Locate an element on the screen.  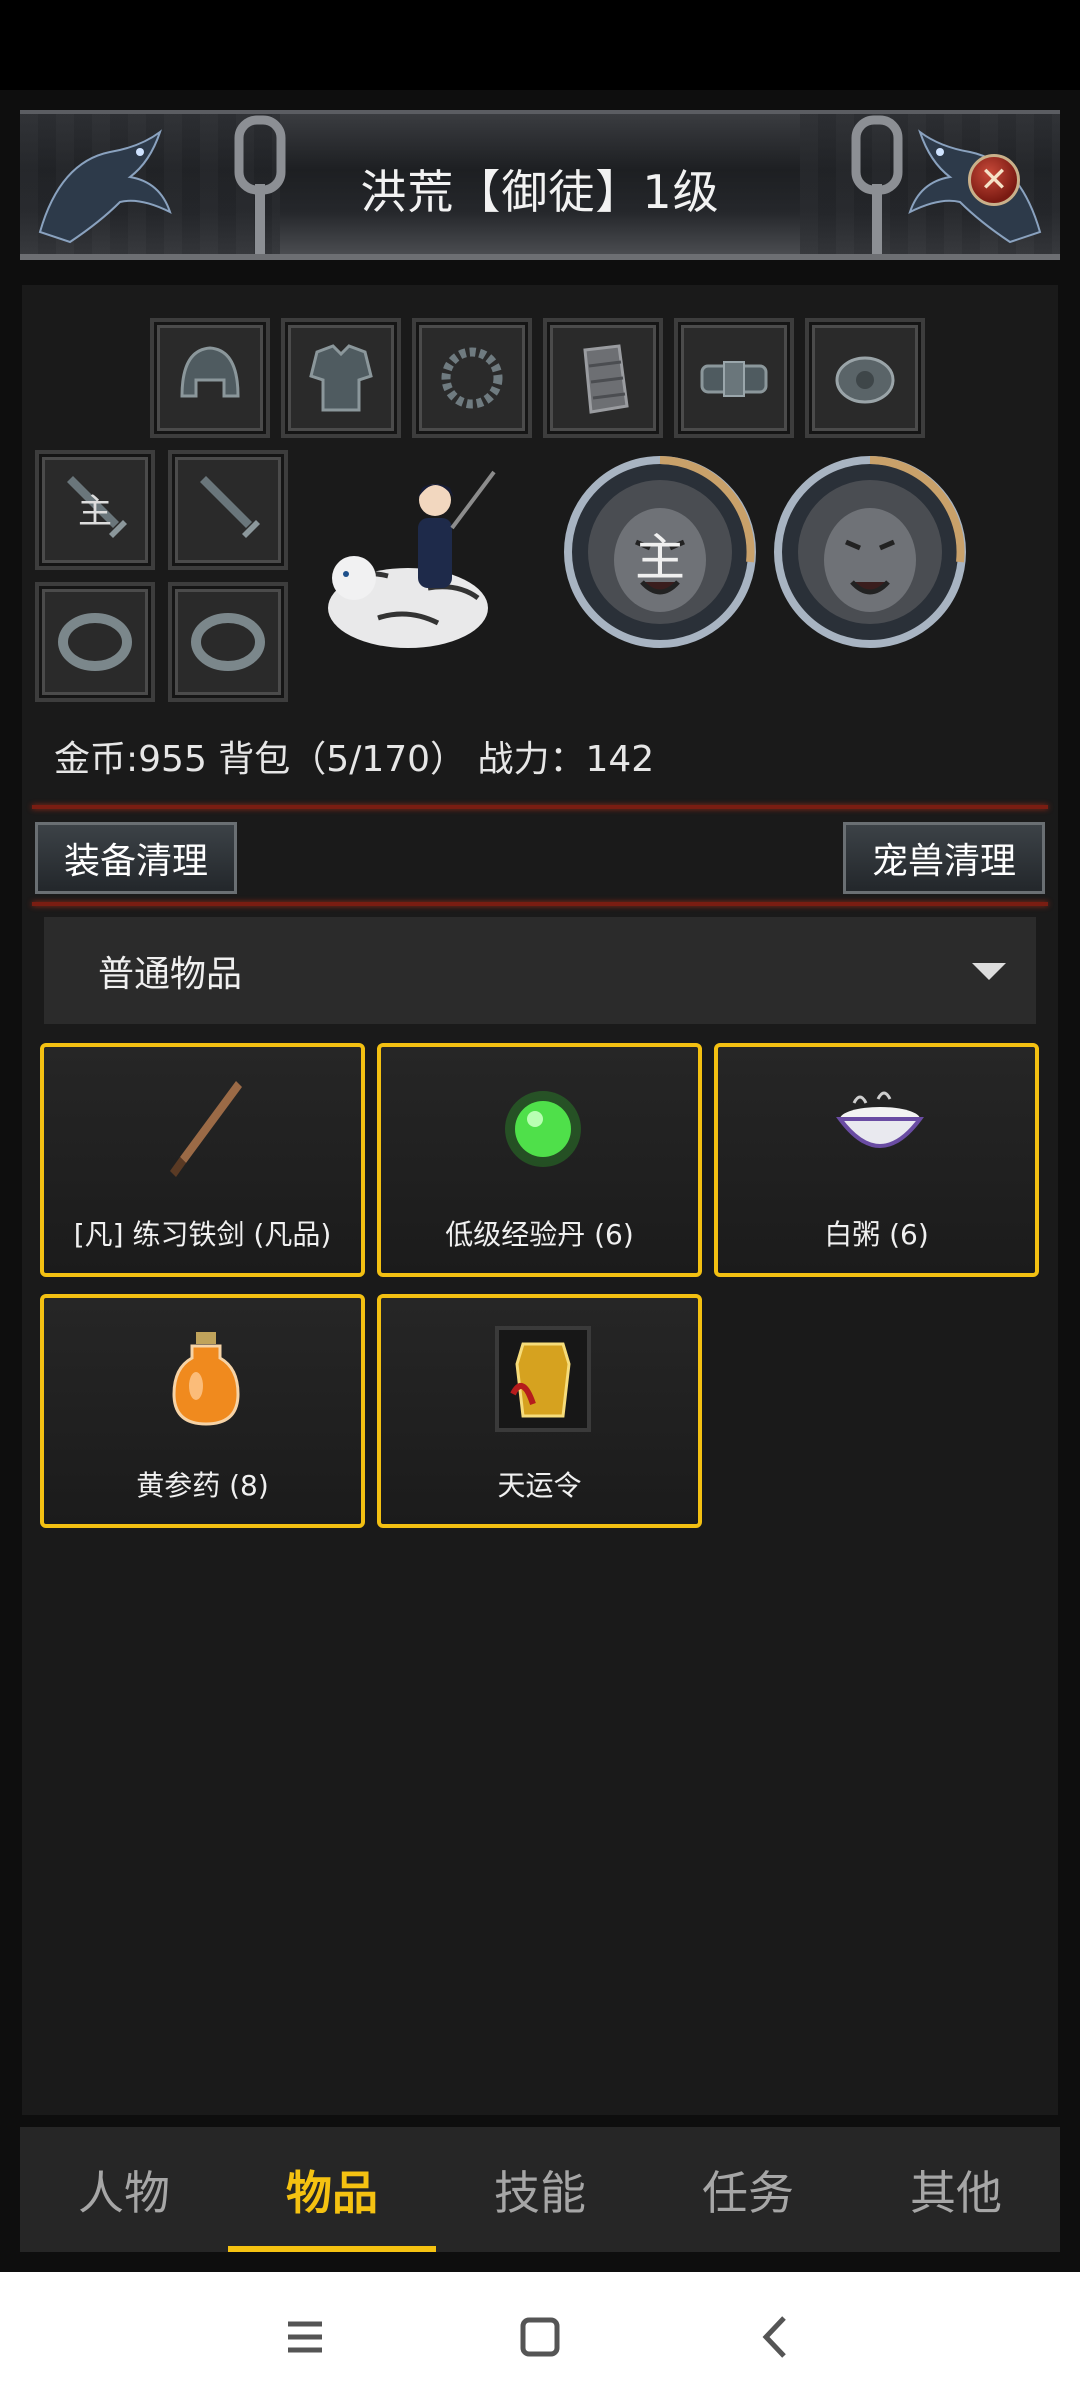
item-label: 低级经验丹 (6) is located at coordinates (539, 1234).